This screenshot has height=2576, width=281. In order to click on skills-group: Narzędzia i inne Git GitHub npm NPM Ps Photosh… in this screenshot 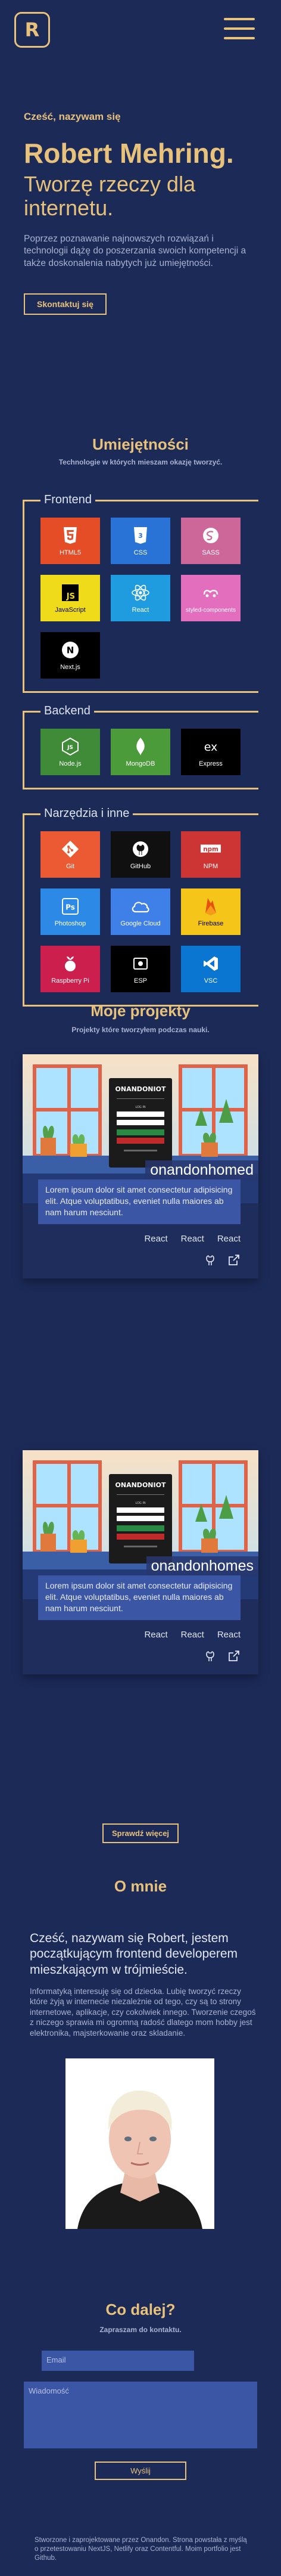, I will do `click(140, 906)`.